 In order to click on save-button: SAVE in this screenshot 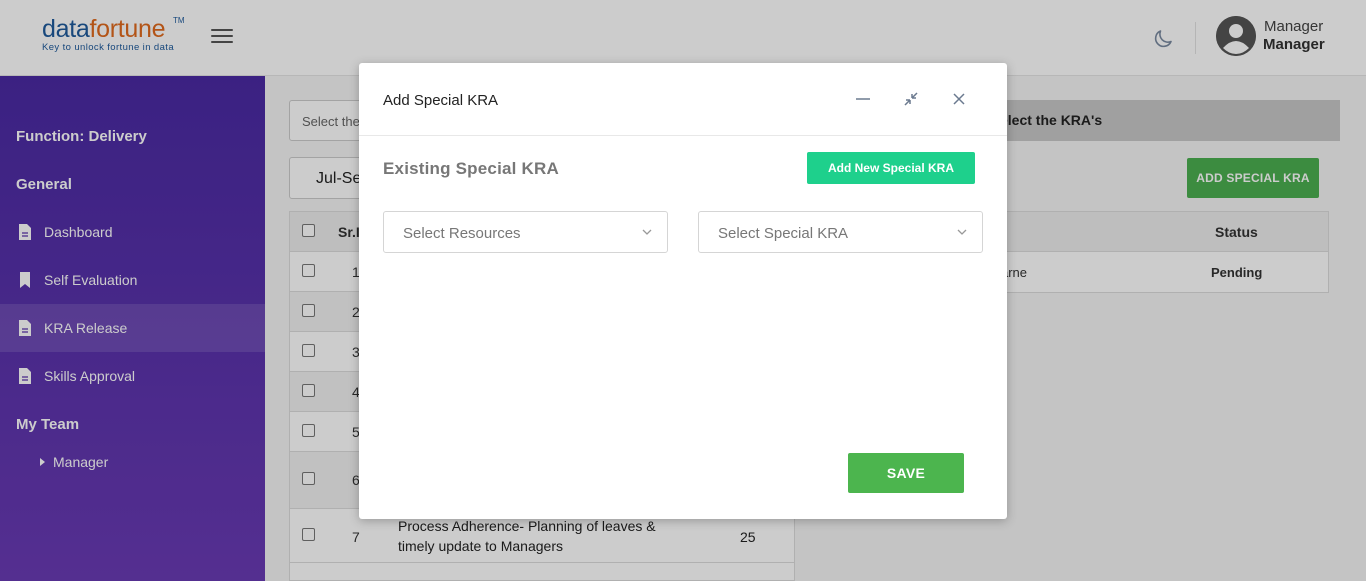, I will do `click(906, 473)`.